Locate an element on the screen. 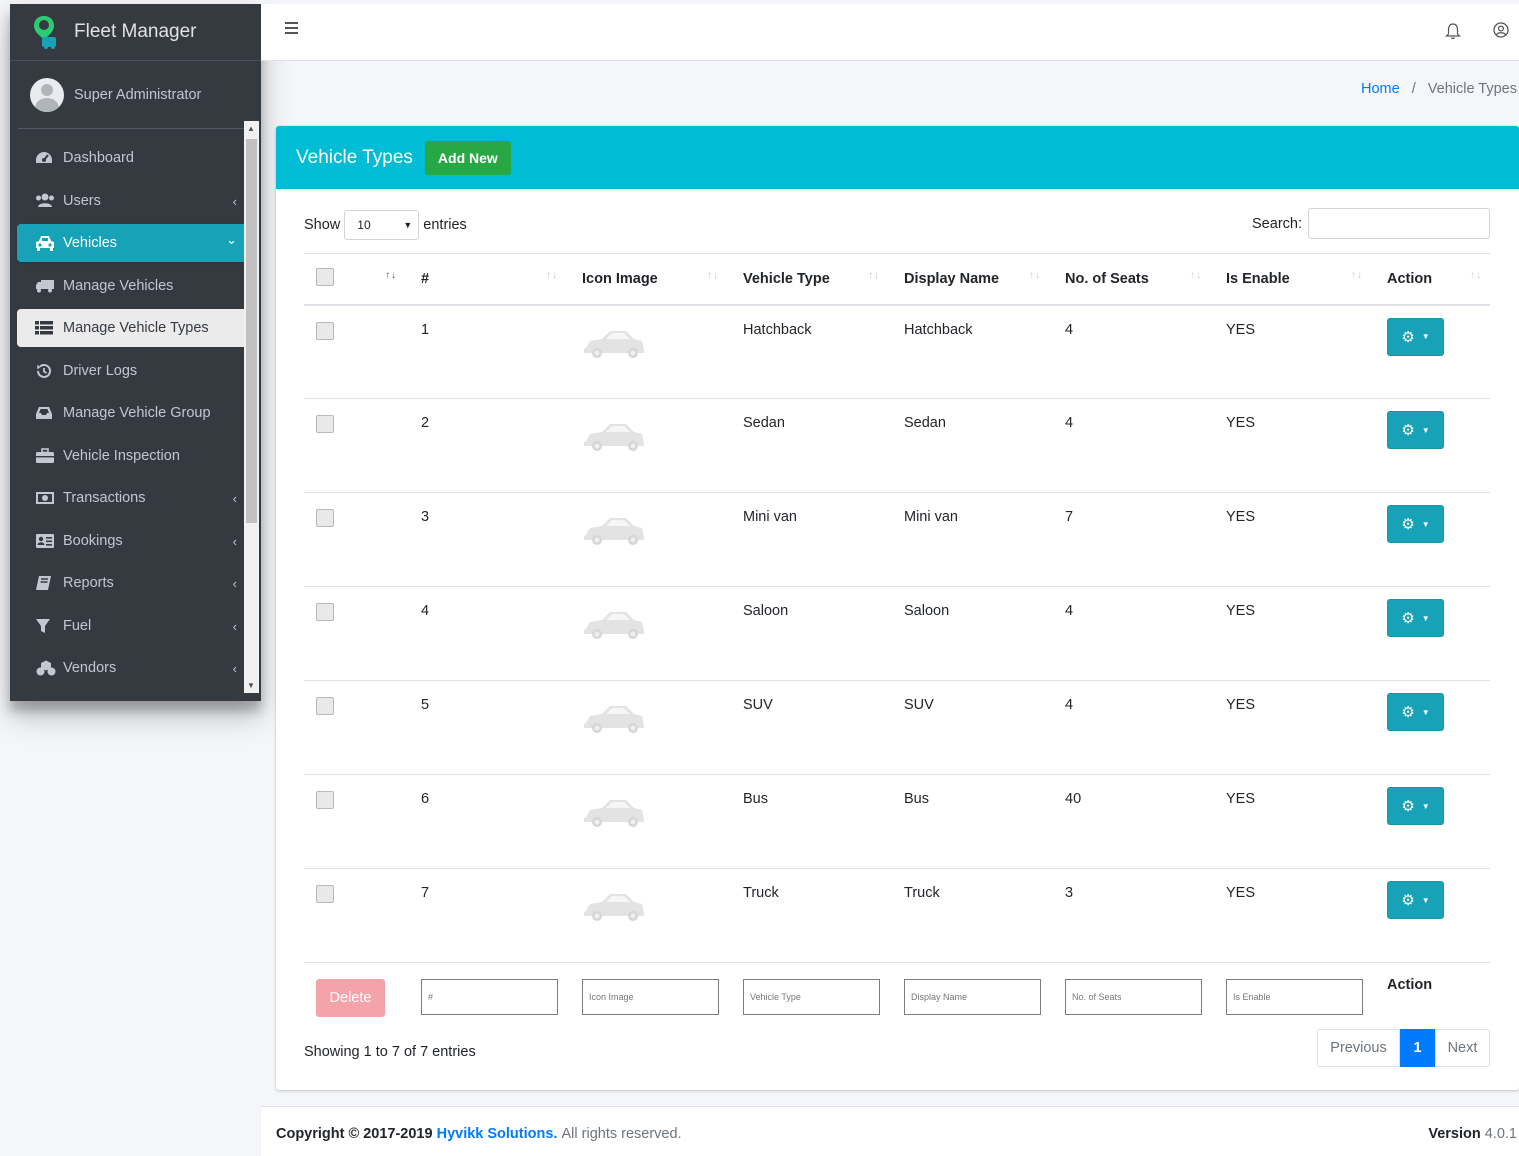 The image size is (1519, 1156). search-label: Search: is located at coordinates (1277, 223).